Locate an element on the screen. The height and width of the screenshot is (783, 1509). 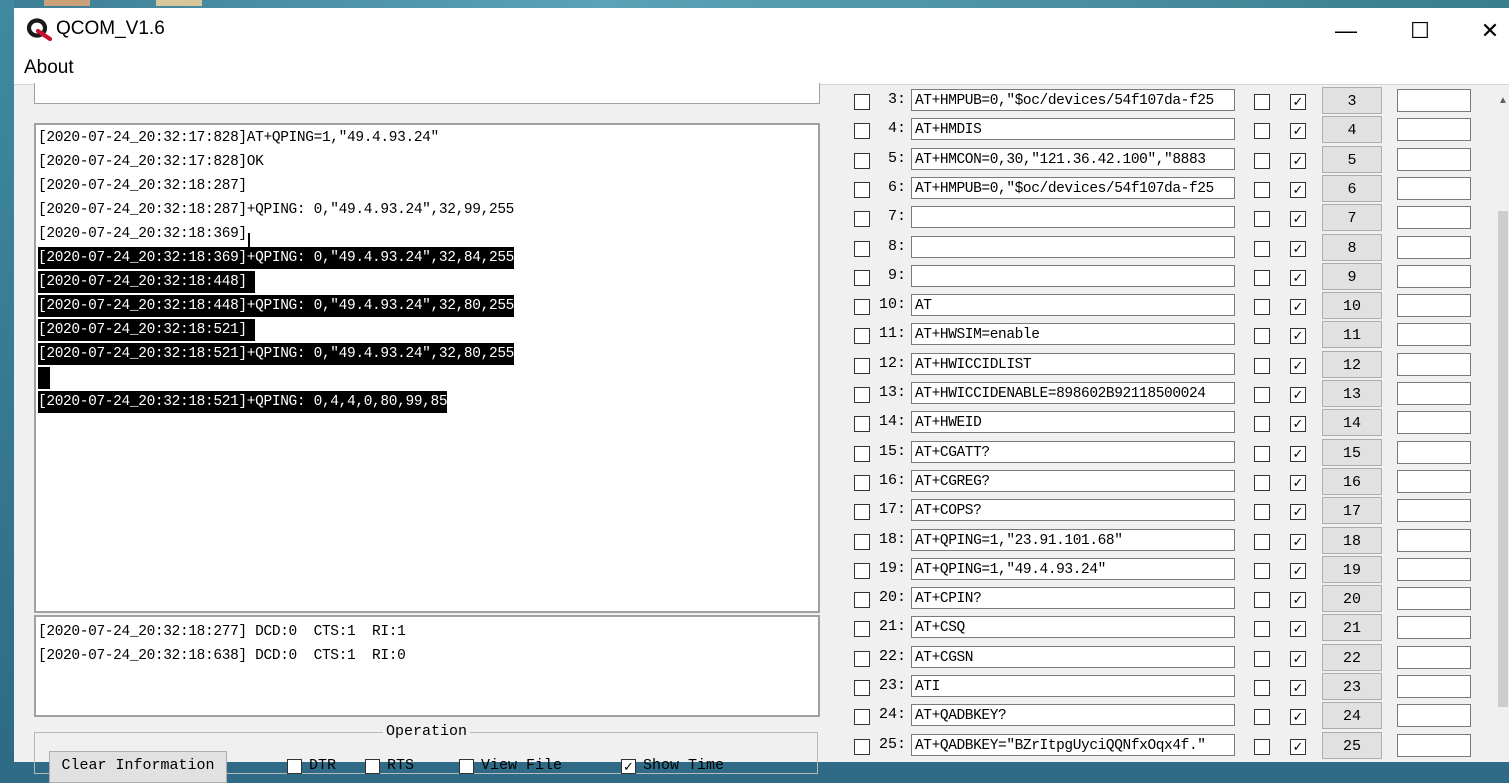
command-input: AT is located at coordinates (1073, 305).